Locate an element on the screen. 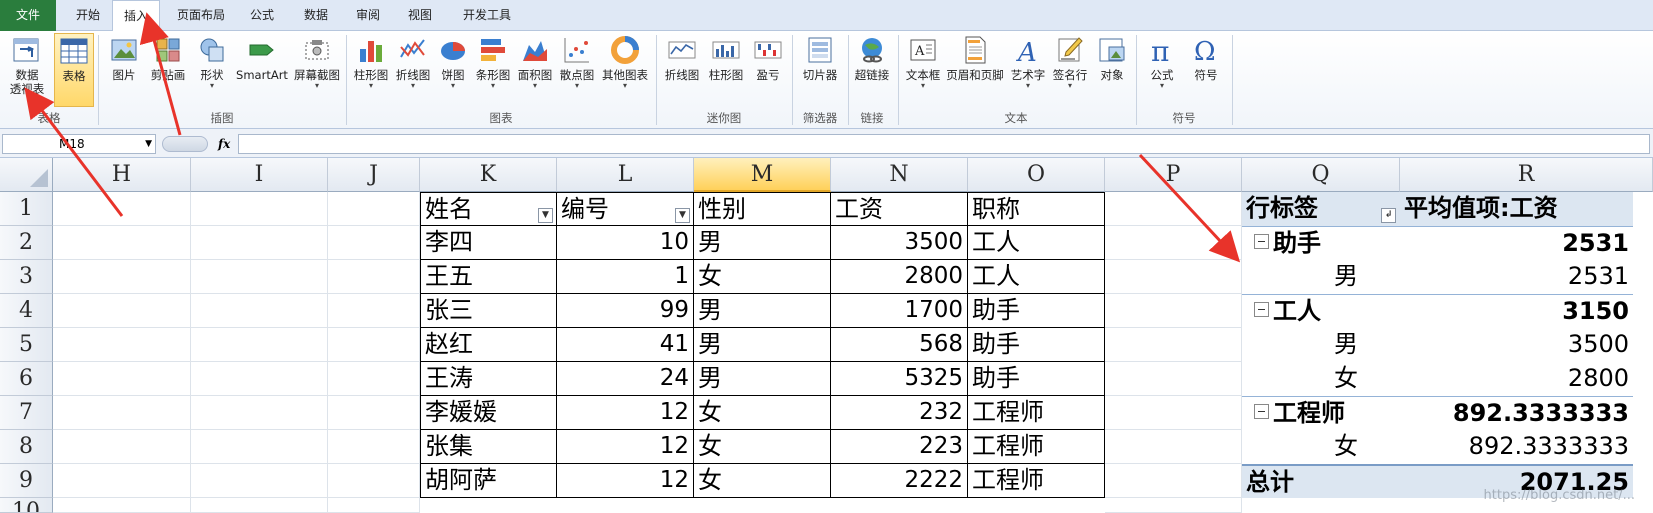  pivot-table-button: 数据 透视表 is located at coordinates (27, 70).